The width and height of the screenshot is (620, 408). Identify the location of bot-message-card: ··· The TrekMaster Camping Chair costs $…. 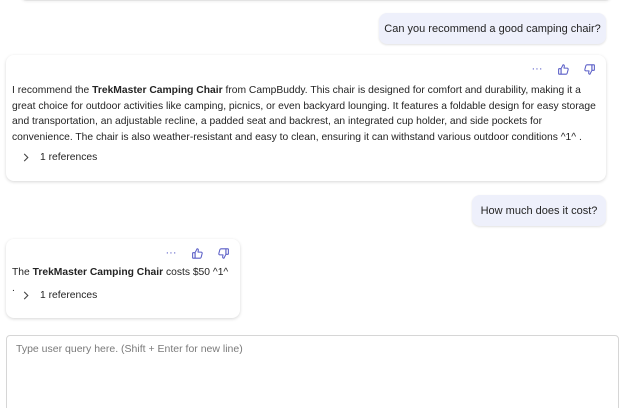
(123, 278).